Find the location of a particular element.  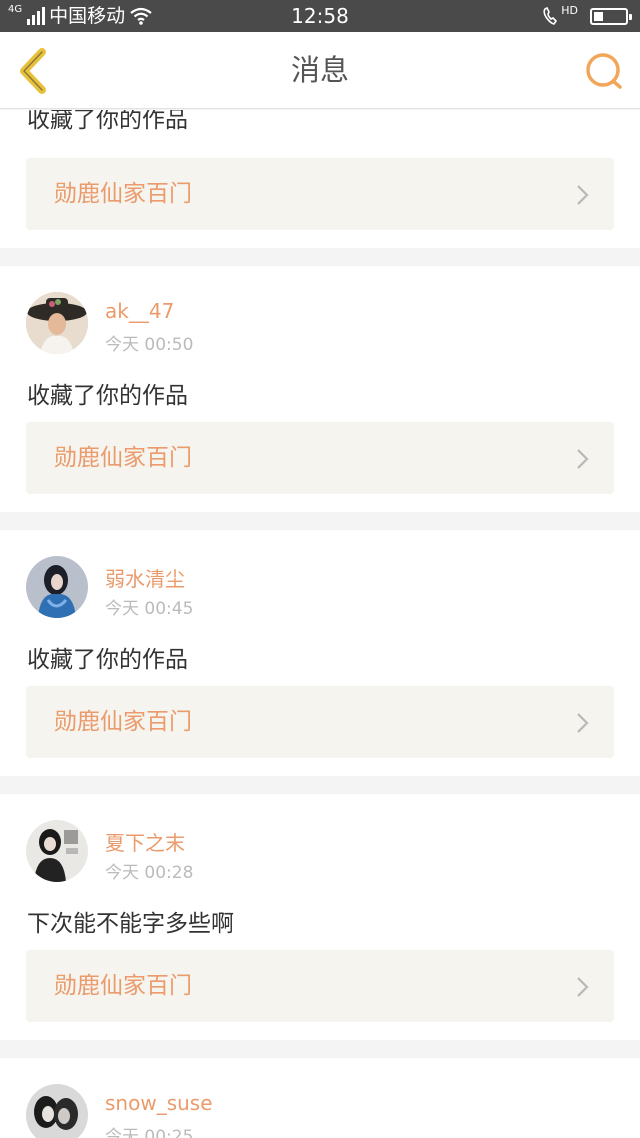

username: ak__47 is located at coordinates (139, 311).